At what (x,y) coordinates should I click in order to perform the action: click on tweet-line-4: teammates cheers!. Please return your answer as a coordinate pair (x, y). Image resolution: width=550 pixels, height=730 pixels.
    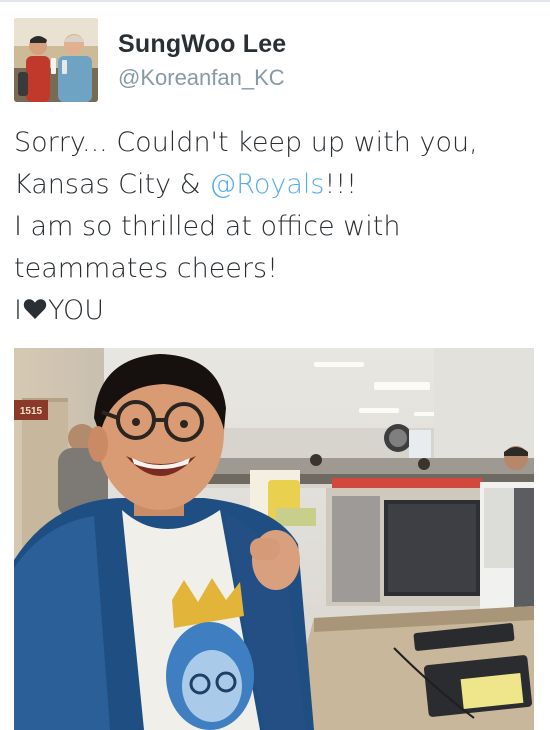
    Looking at the image, I should click on (274, 269).